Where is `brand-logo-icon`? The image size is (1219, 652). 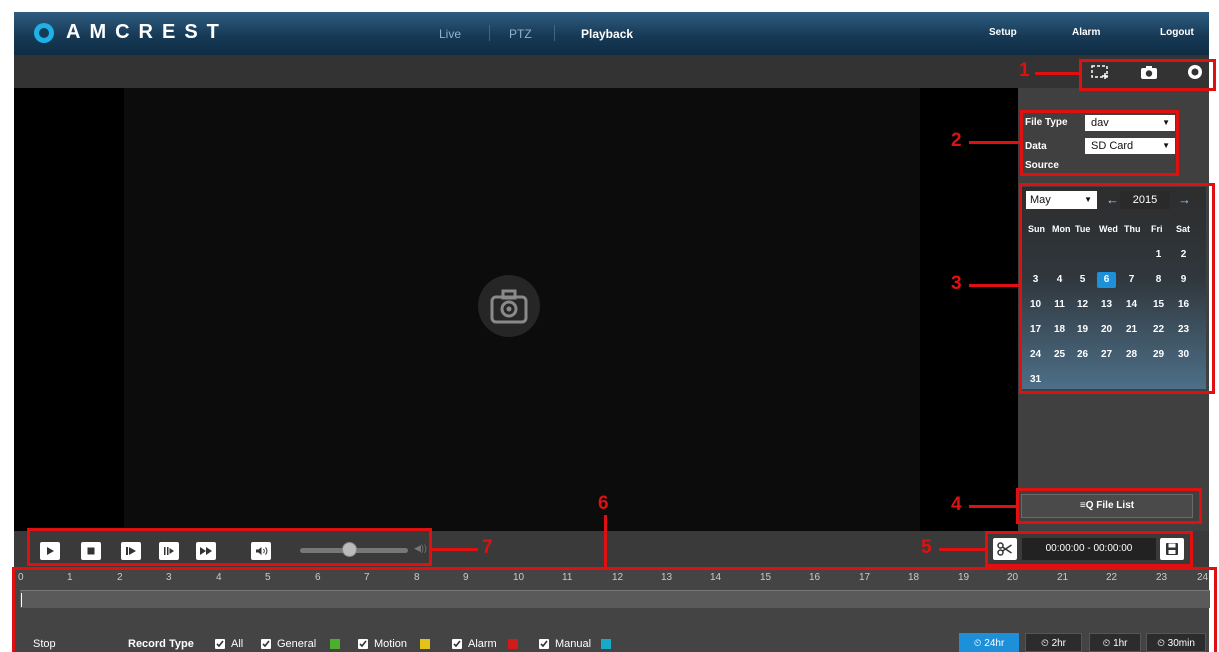
brand-logo-icon is located at coordinates (44, 32).